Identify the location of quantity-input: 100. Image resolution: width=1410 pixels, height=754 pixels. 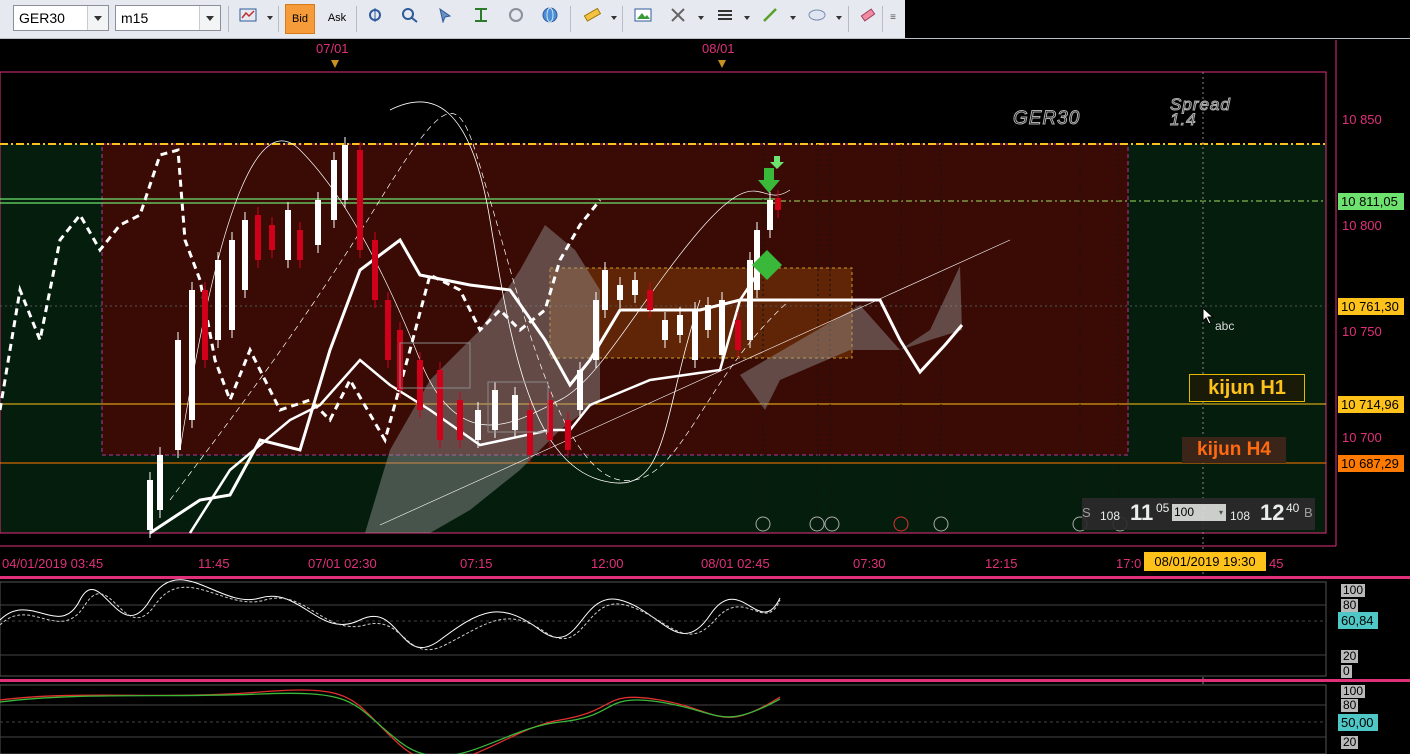
(1194, 512).